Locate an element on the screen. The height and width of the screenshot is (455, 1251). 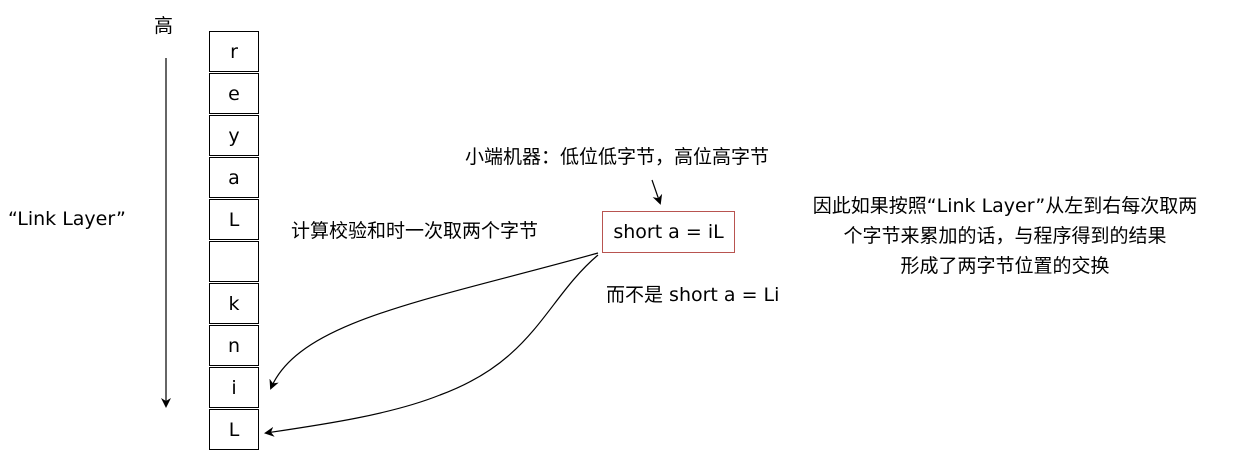
explanation-line: 个字节来累加的话，与程序得到的结果 is located at coordinates (1005, 236).